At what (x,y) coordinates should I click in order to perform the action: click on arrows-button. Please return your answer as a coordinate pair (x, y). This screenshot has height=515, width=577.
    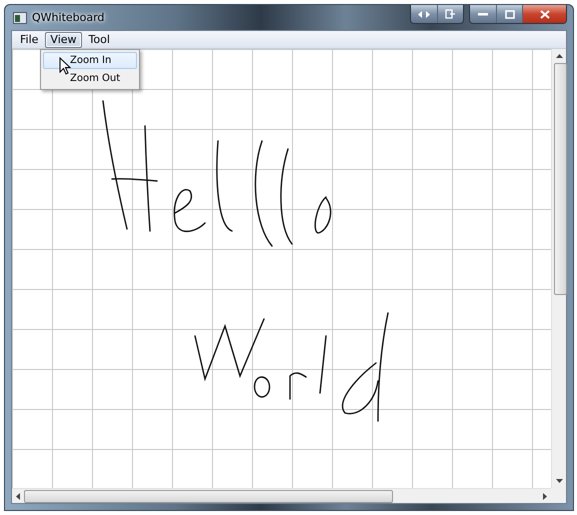
    Looking at the image, I should click on (424, 14).